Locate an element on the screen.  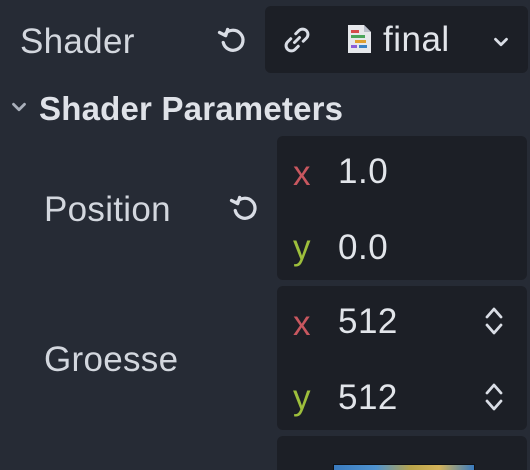
shader-parameters-section-header: Shader Parameters is located at coordinates (206, 108).